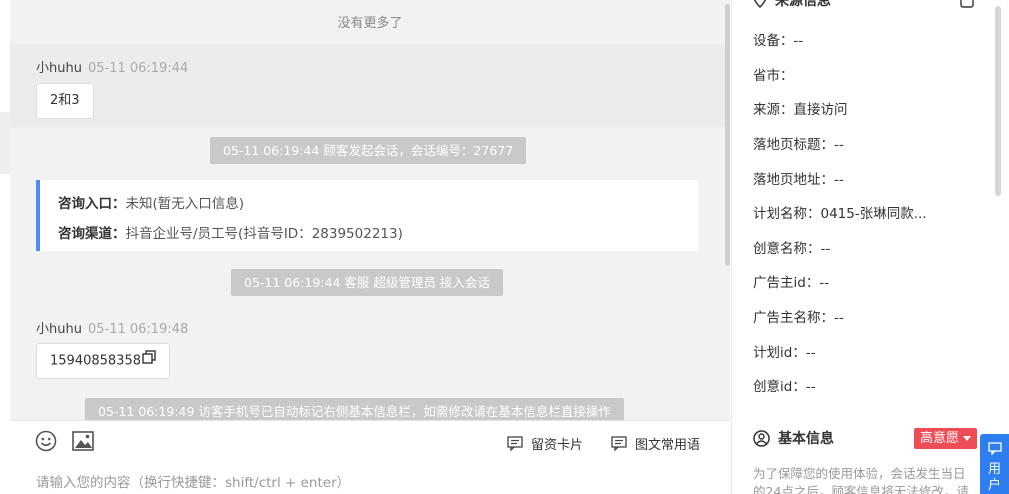  What do you see at coordinates (760, 4) in the screenshot?
I see `location-icon` at bounding box center [760, 4].